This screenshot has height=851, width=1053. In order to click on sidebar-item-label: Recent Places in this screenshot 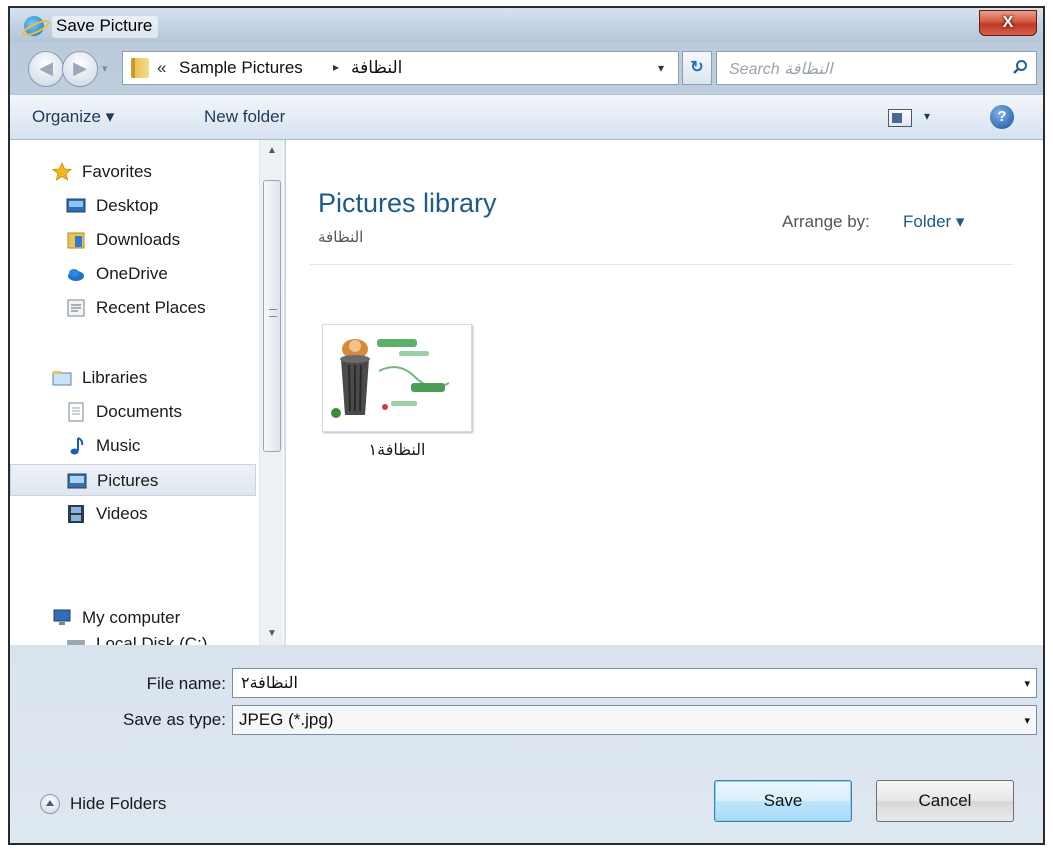, I will do `click(151, 307)`.